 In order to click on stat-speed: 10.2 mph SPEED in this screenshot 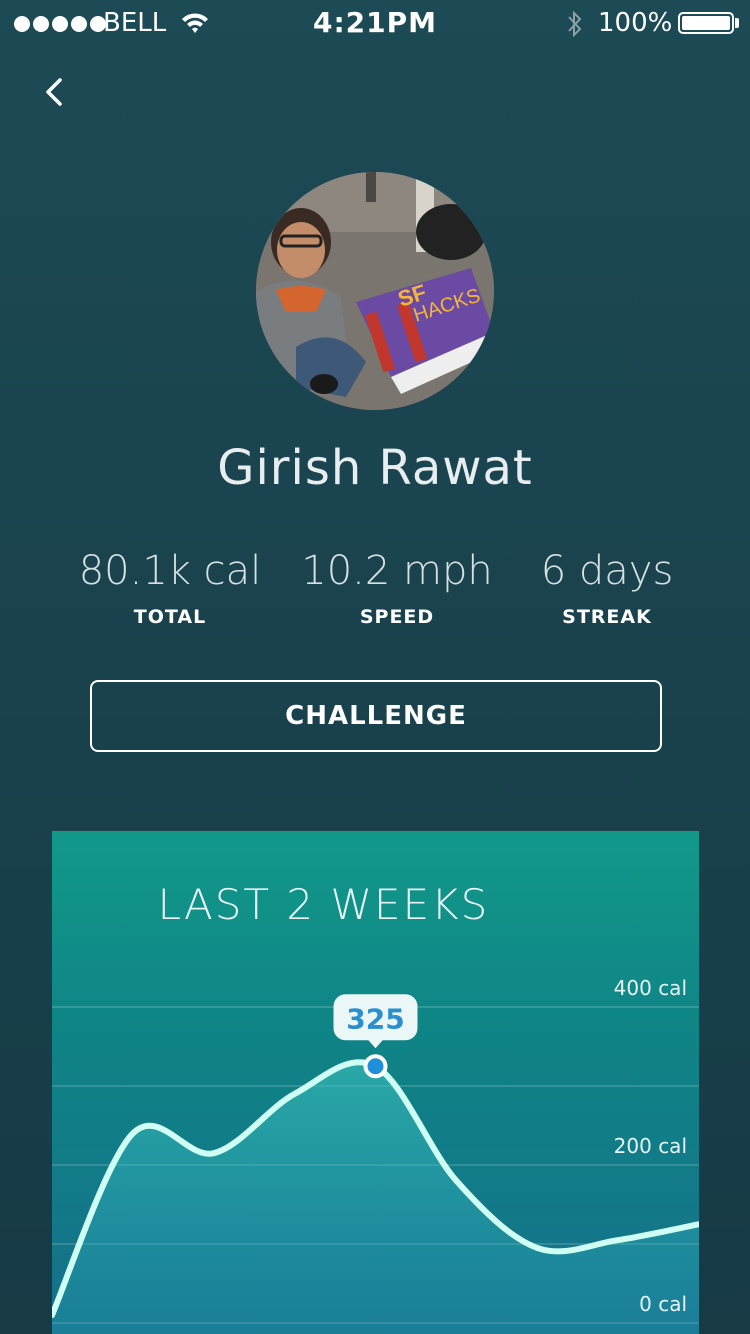, I will do `click(397, 588)`.